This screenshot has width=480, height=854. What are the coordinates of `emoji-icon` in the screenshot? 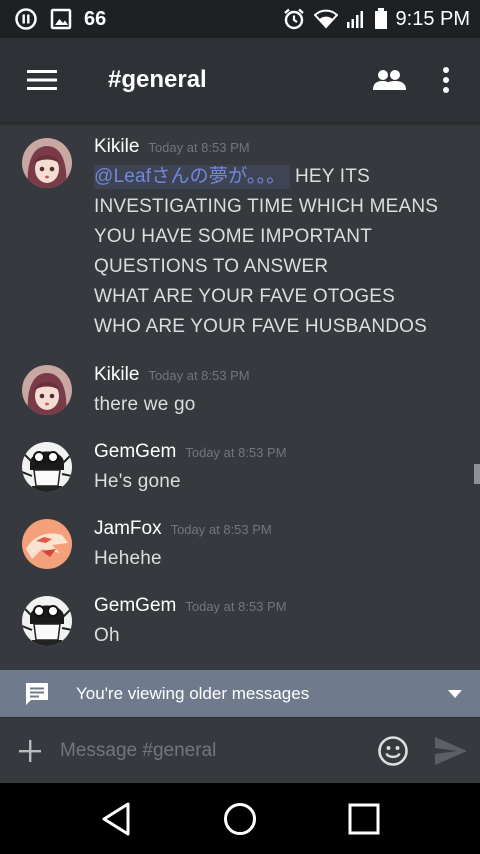 It's located at (393, 751).